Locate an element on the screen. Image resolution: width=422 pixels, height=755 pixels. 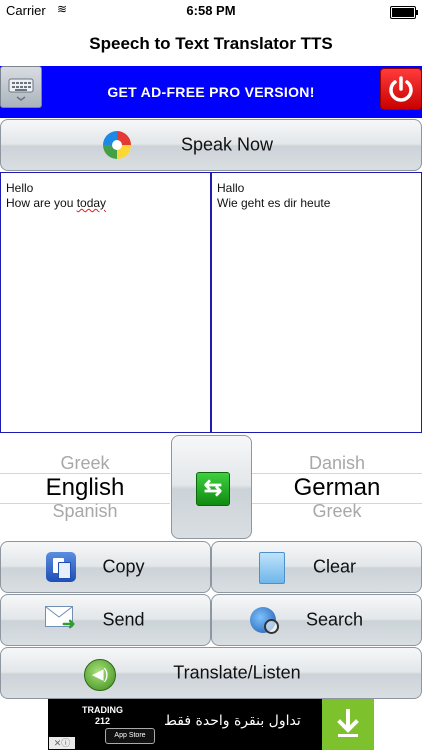
target-language-picker: Danish German Greek is located at coordinates (337, 487).